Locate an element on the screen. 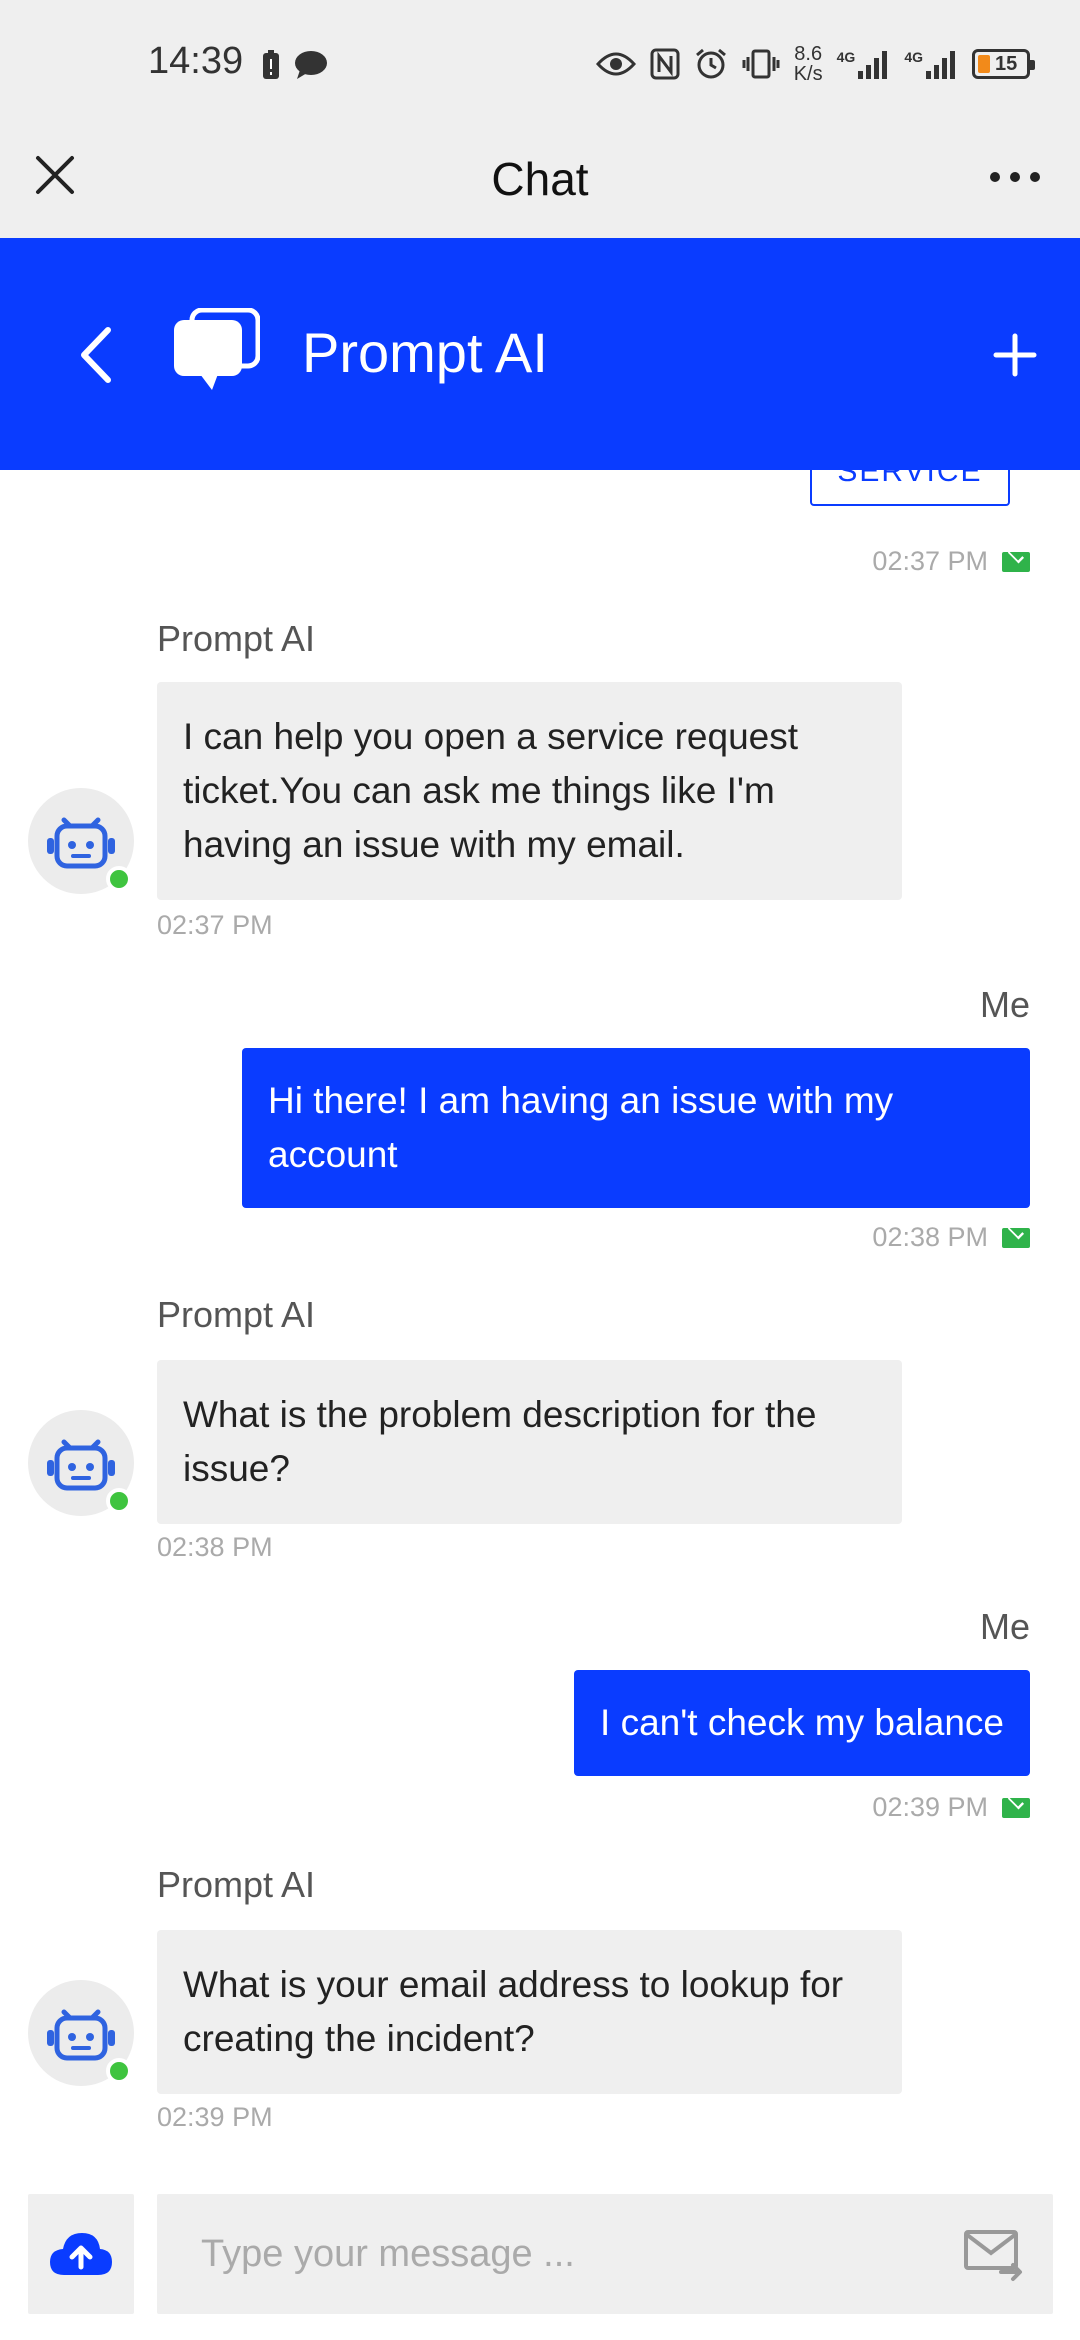 The image size is (1080, 2340). message-composer is located at coordinates (540, 2260).